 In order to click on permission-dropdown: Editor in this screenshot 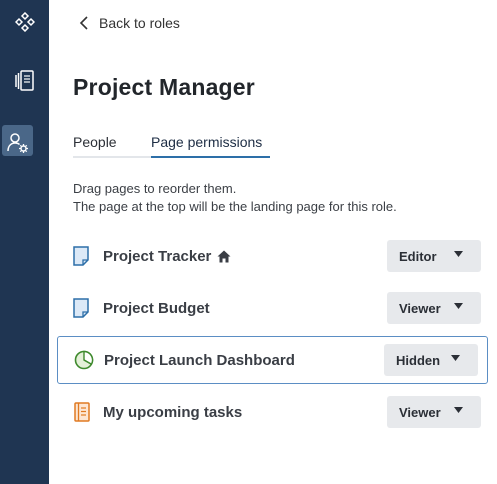, I will do `click(434, 256)`.